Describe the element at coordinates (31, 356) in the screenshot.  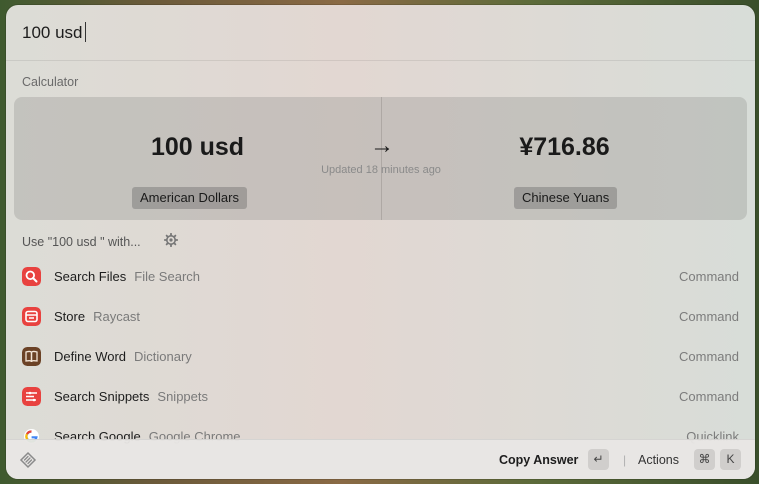
I see `dictionary-book-icon` at that location.